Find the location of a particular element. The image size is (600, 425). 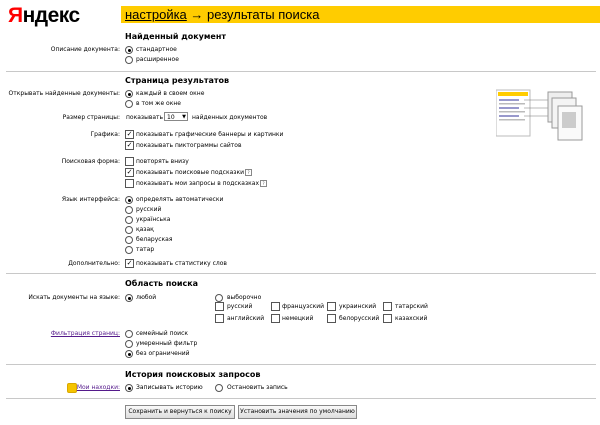

option-my-queries-text: показывать мои запросы в подсказках is located at coordinates (198, 183).